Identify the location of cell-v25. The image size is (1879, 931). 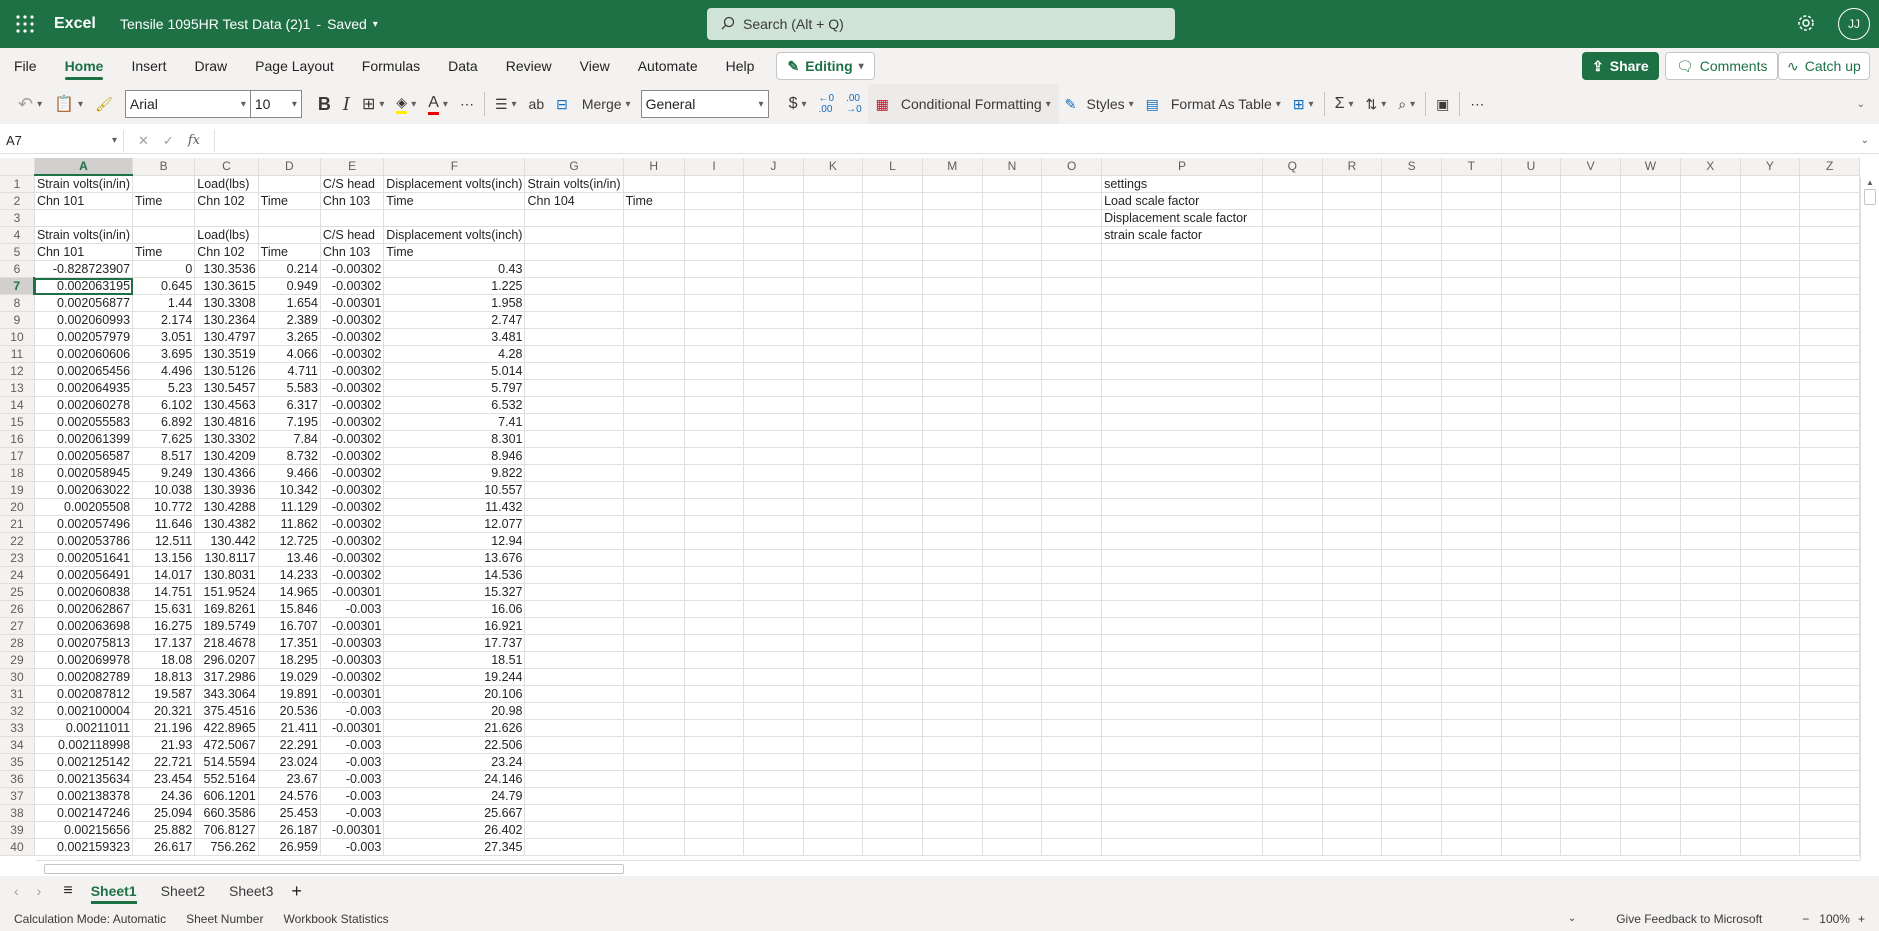
(1590, 592).